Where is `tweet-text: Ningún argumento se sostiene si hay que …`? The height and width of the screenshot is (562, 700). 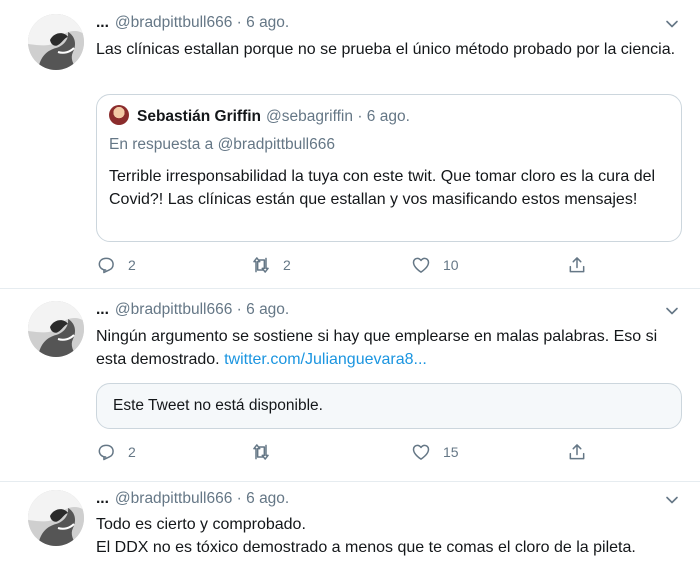 tweet-text: Ningún argumento se sostiene si hay que … is located at coordinates (386, 348).